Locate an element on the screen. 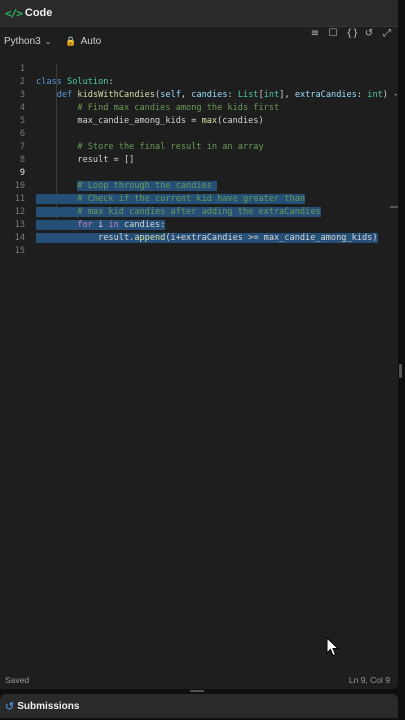  code-line: 5 is located at coordinates (199, 114).